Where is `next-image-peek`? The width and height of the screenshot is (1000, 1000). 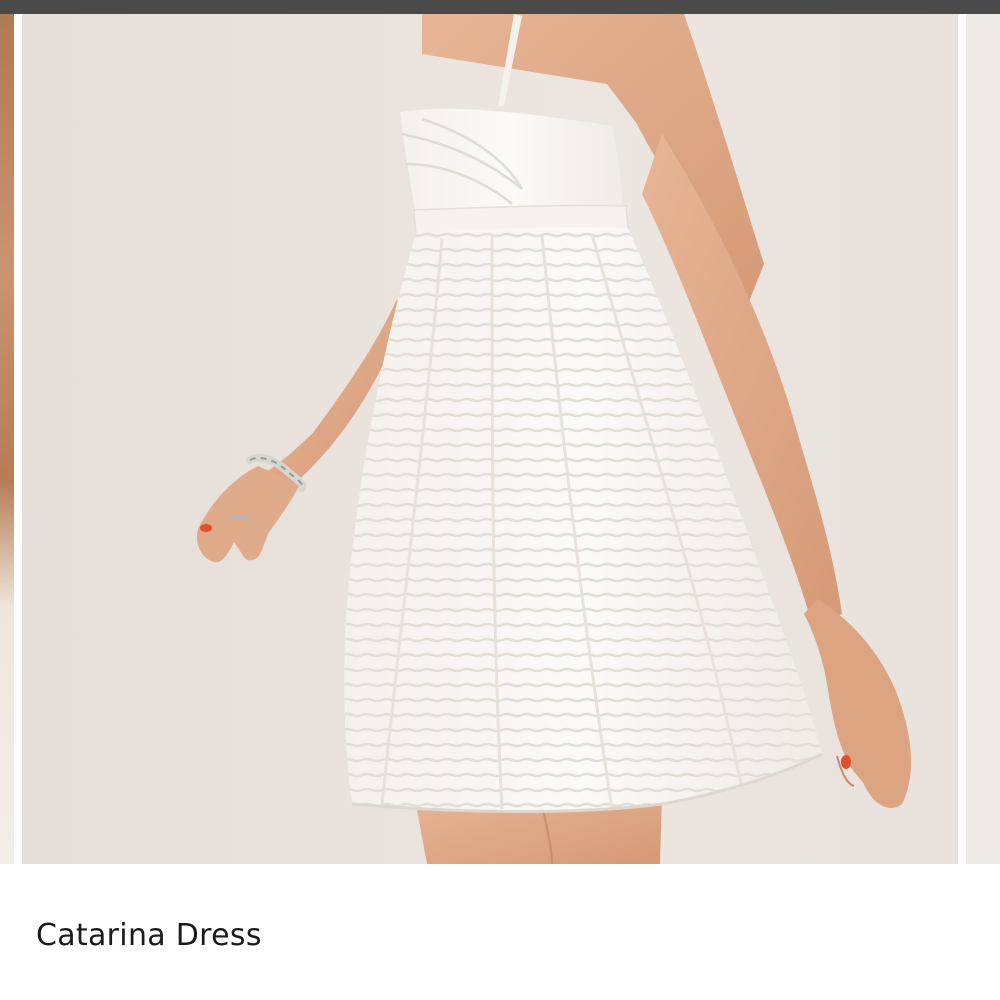
next-image-peek is located at coordinates (983, 439).